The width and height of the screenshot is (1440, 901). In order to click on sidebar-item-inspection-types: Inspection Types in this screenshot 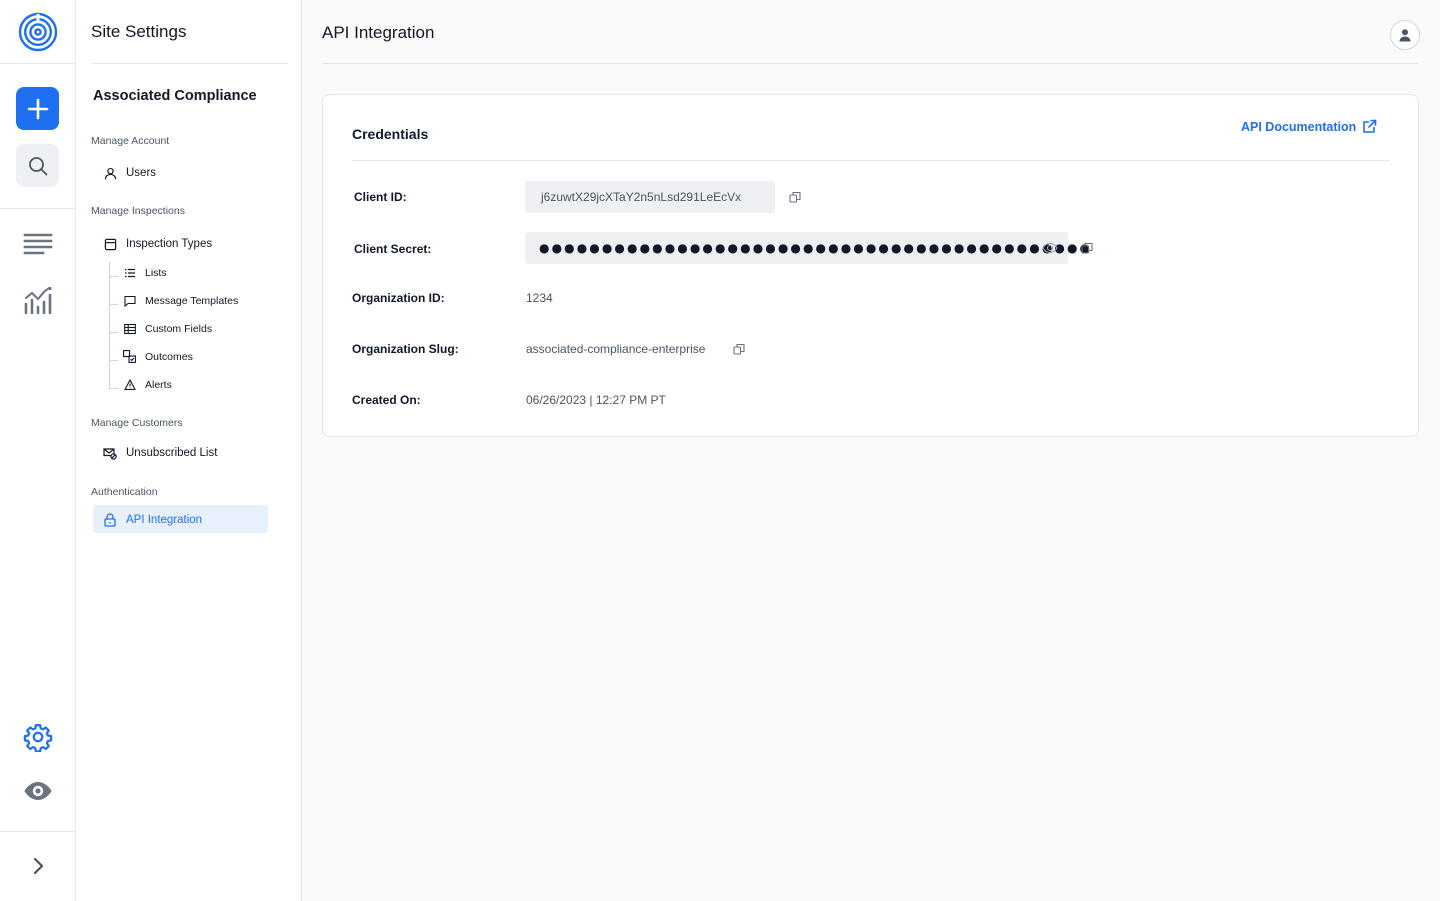, I will do `click(157, 244)`.